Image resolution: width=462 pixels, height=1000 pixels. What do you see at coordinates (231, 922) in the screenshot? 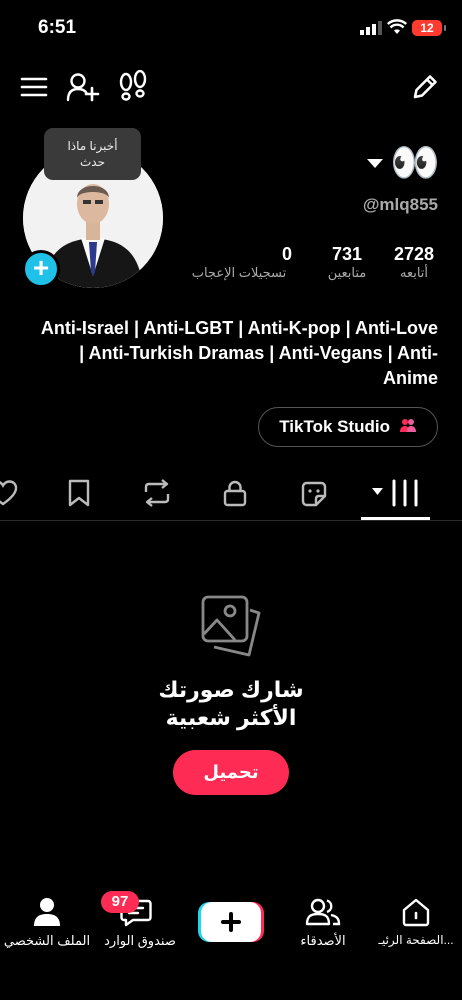
I see `create-button` at bounding box center [231, 922].